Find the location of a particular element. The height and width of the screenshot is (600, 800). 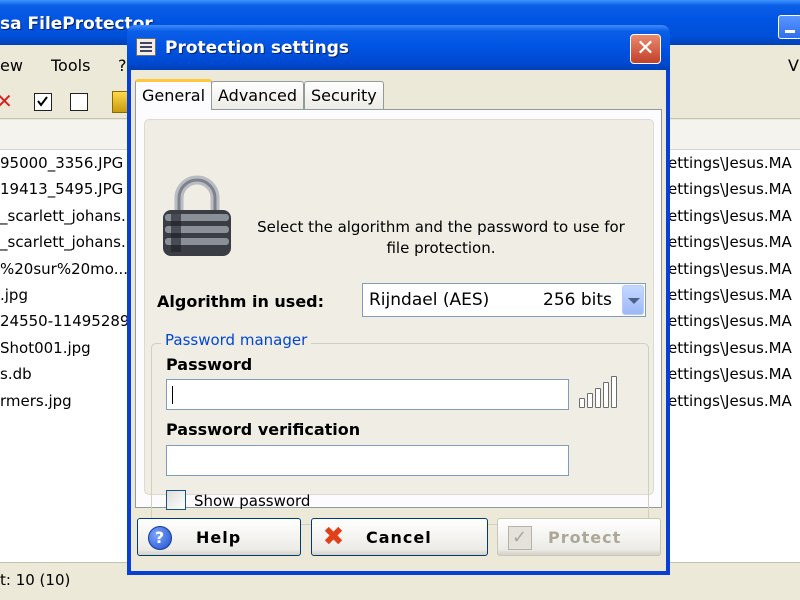

algorithm-bits: 256 bits is located at coordinates (577, 300).